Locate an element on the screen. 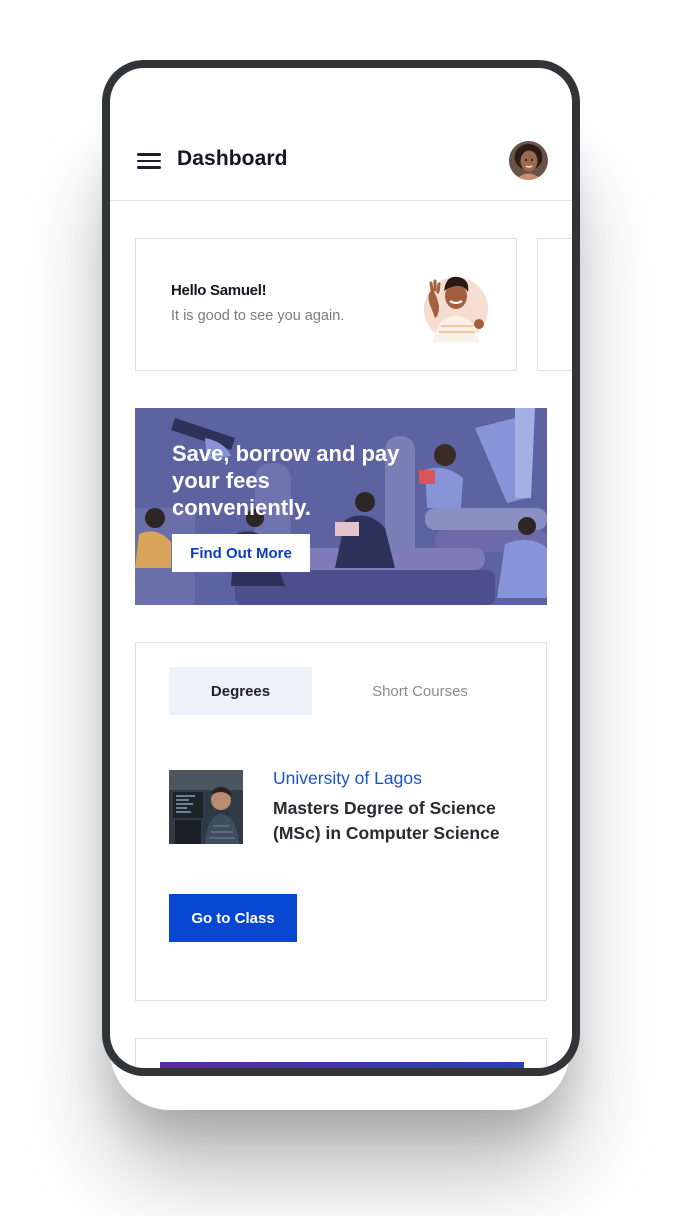  next-greeting-card is located at coordinates (554, 304).